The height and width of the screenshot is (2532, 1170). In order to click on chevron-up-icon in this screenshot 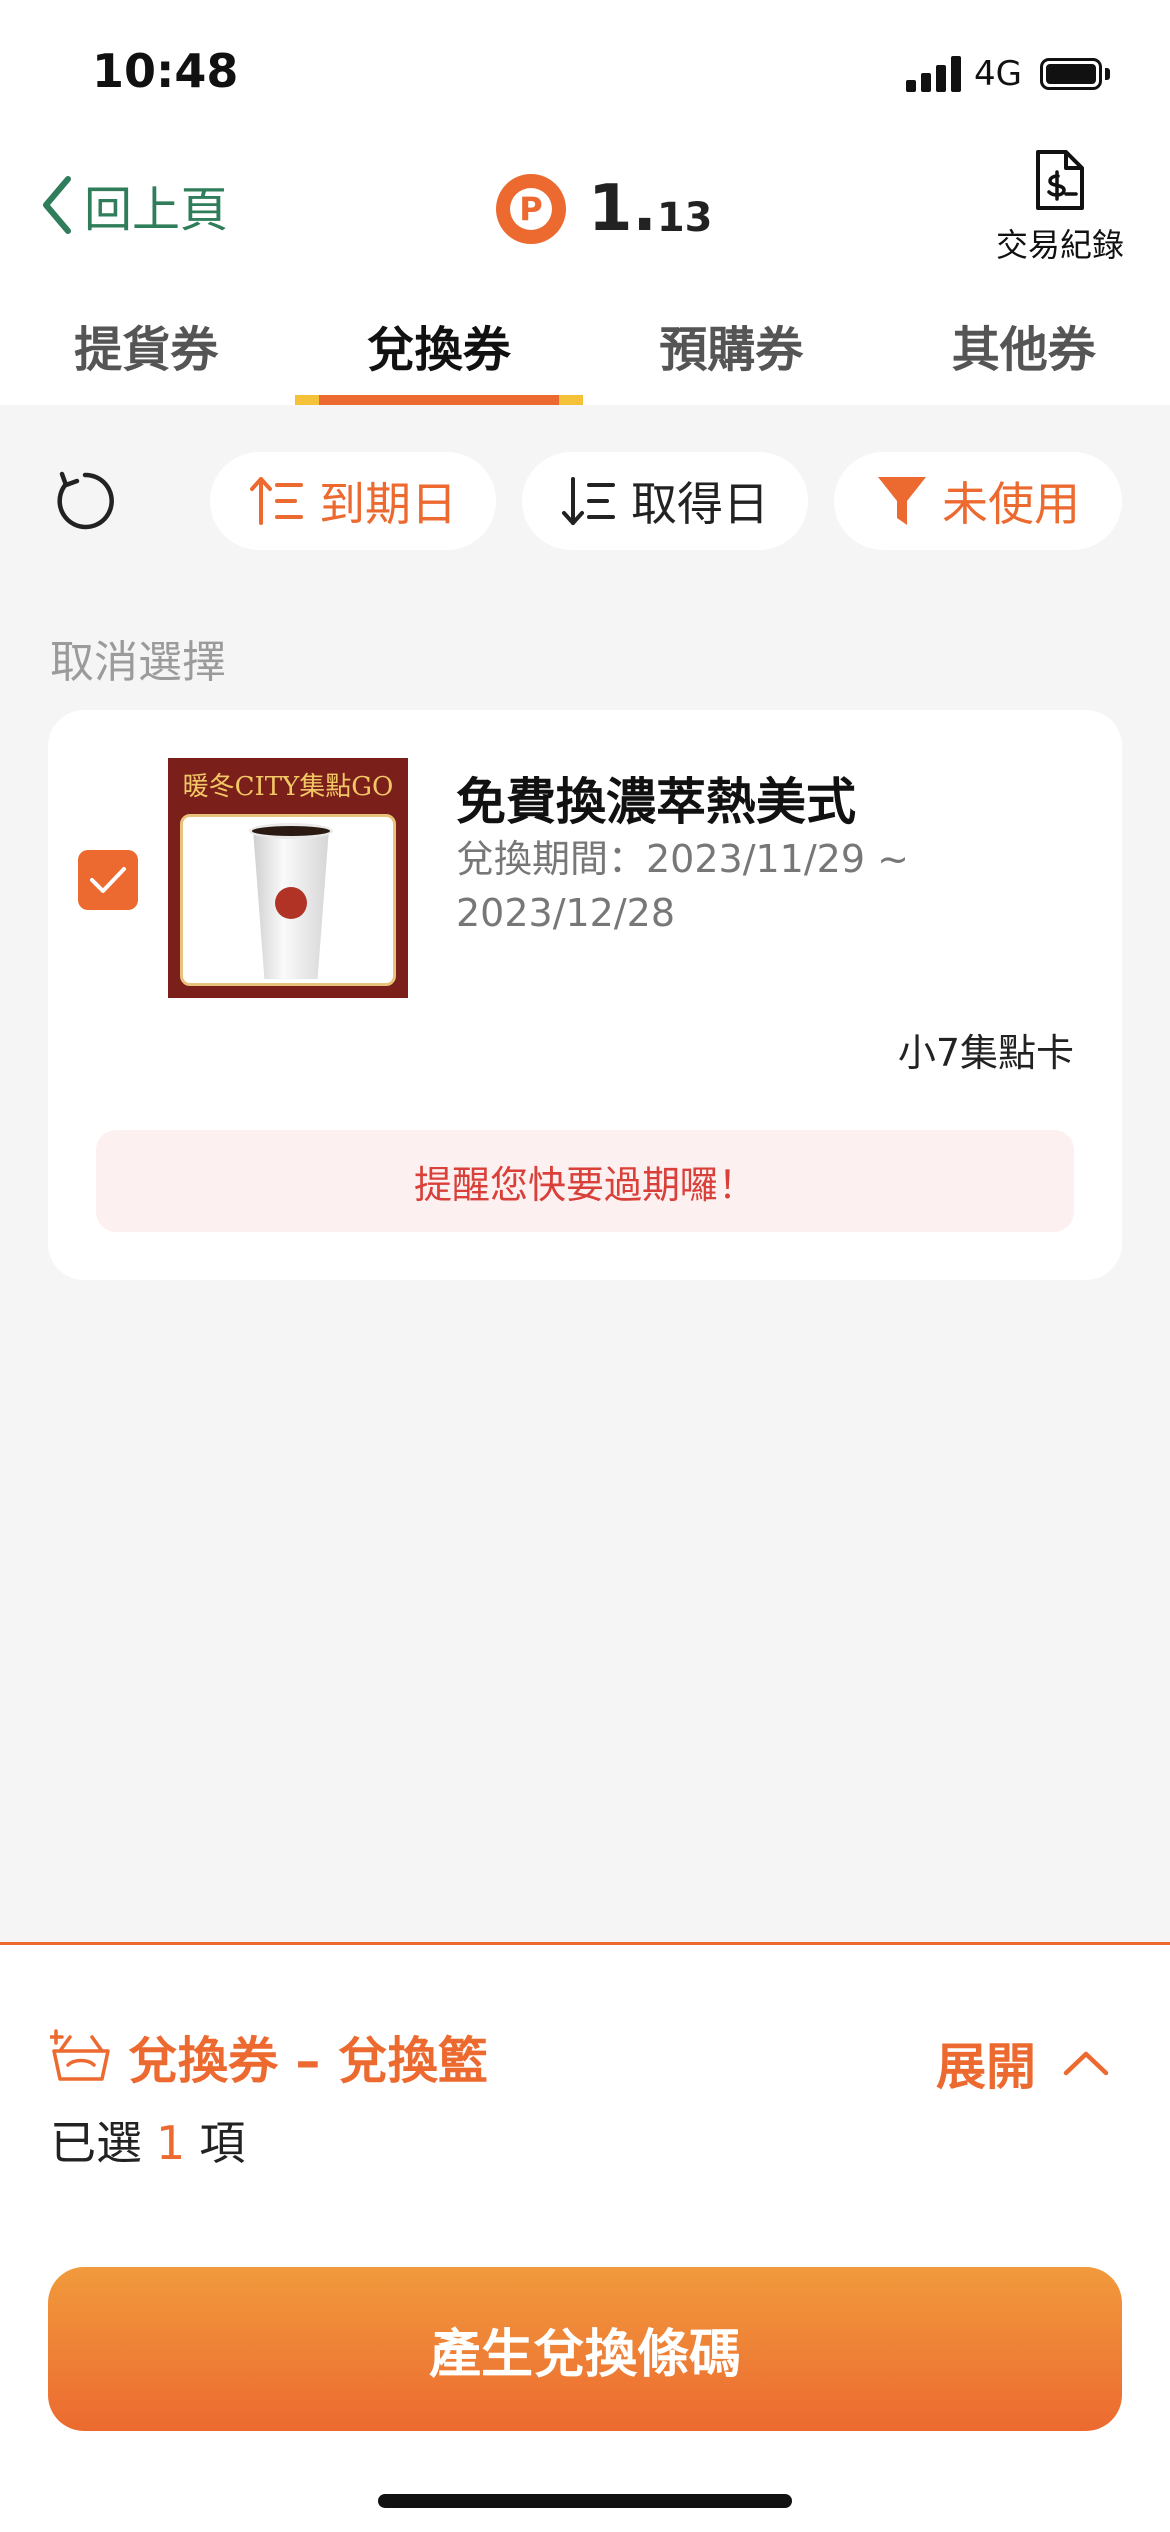, I will do `click(1086, 2063)`.